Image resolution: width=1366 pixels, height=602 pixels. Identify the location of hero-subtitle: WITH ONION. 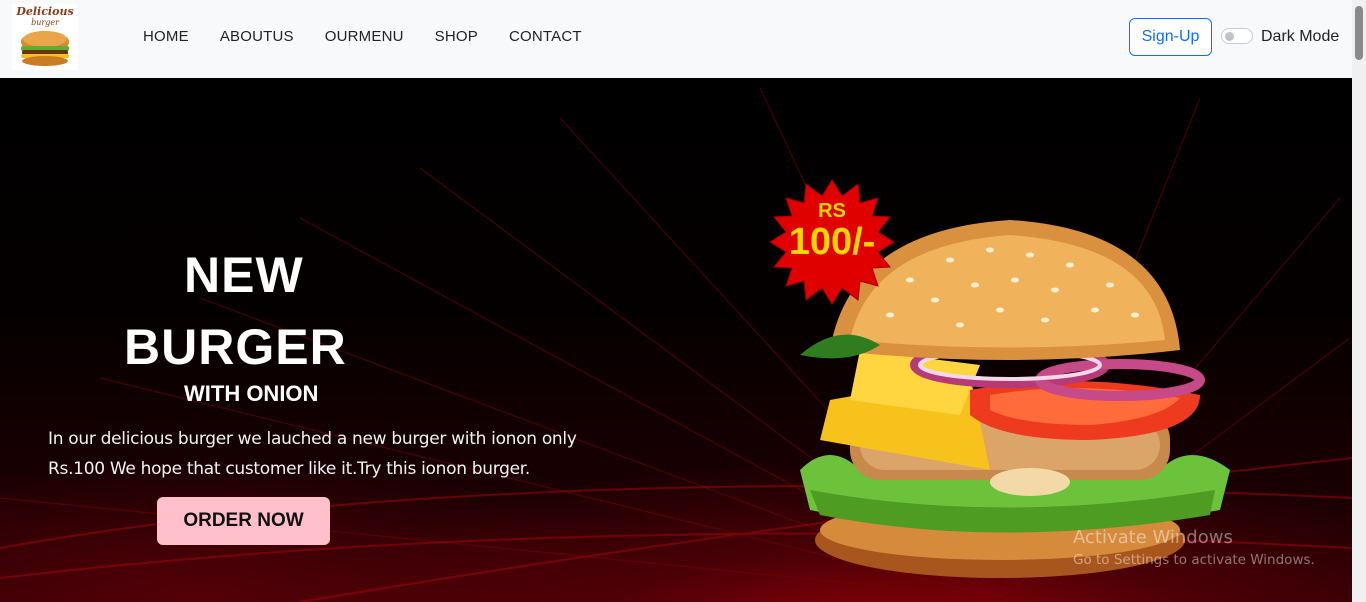
(251, 393).